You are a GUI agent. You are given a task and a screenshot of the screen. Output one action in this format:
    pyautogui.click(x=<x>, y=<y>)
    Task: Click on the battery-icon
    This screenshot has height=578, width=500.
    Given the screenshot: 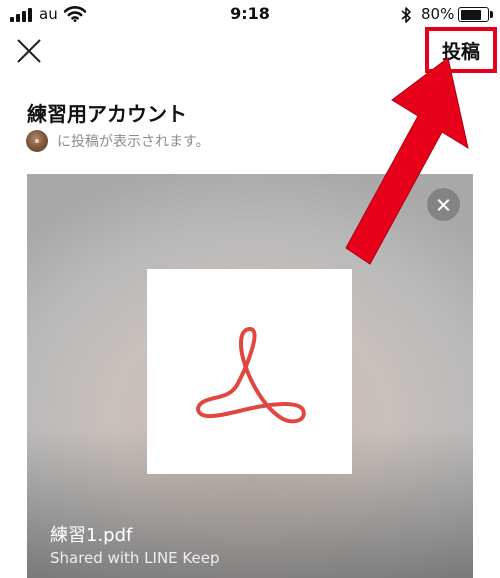 What is the action you would take?
    pyautogui.click(x=473, y=14)
    